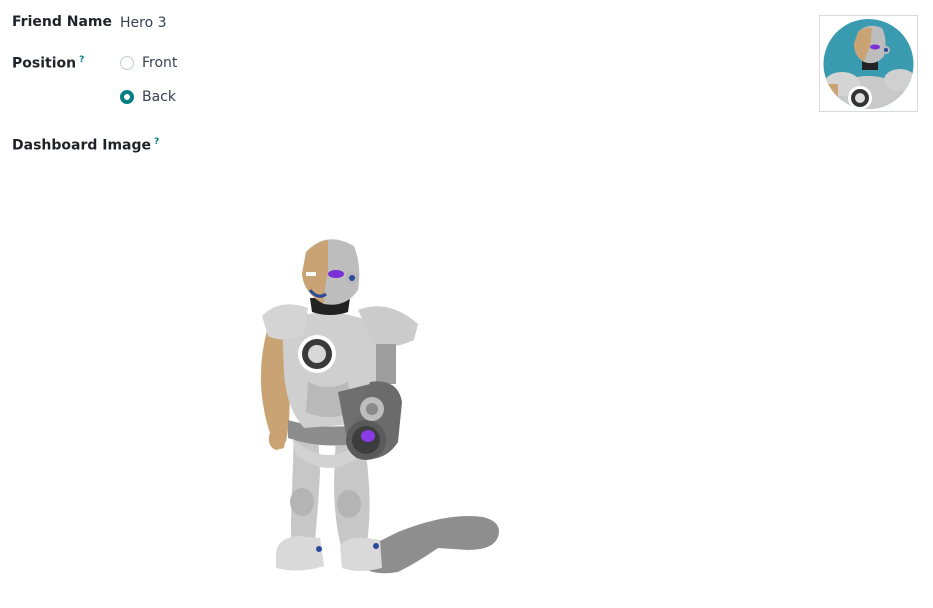  I want to click on radio-front, so click(127, 63).